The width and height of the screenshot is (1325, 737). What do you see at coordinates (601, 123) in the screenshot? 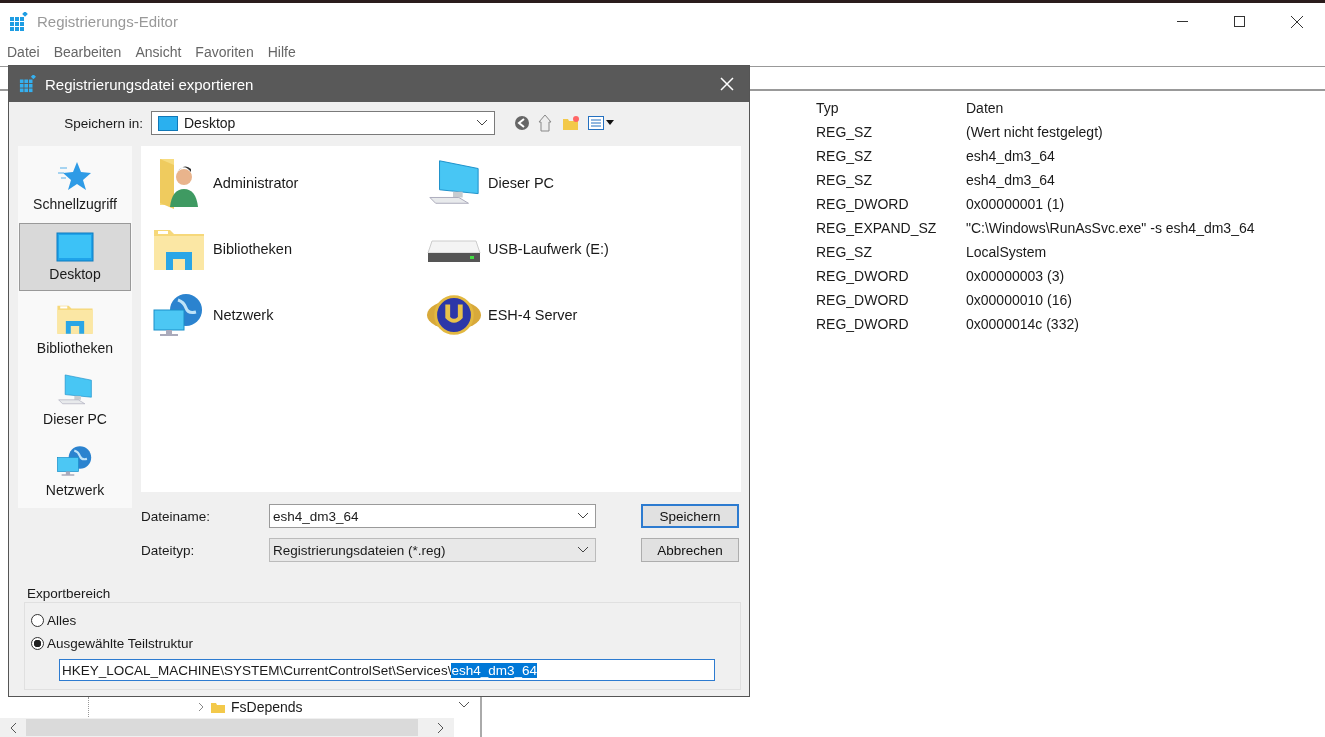
I see `view-menu-icon` at bounding box center [601, 123].